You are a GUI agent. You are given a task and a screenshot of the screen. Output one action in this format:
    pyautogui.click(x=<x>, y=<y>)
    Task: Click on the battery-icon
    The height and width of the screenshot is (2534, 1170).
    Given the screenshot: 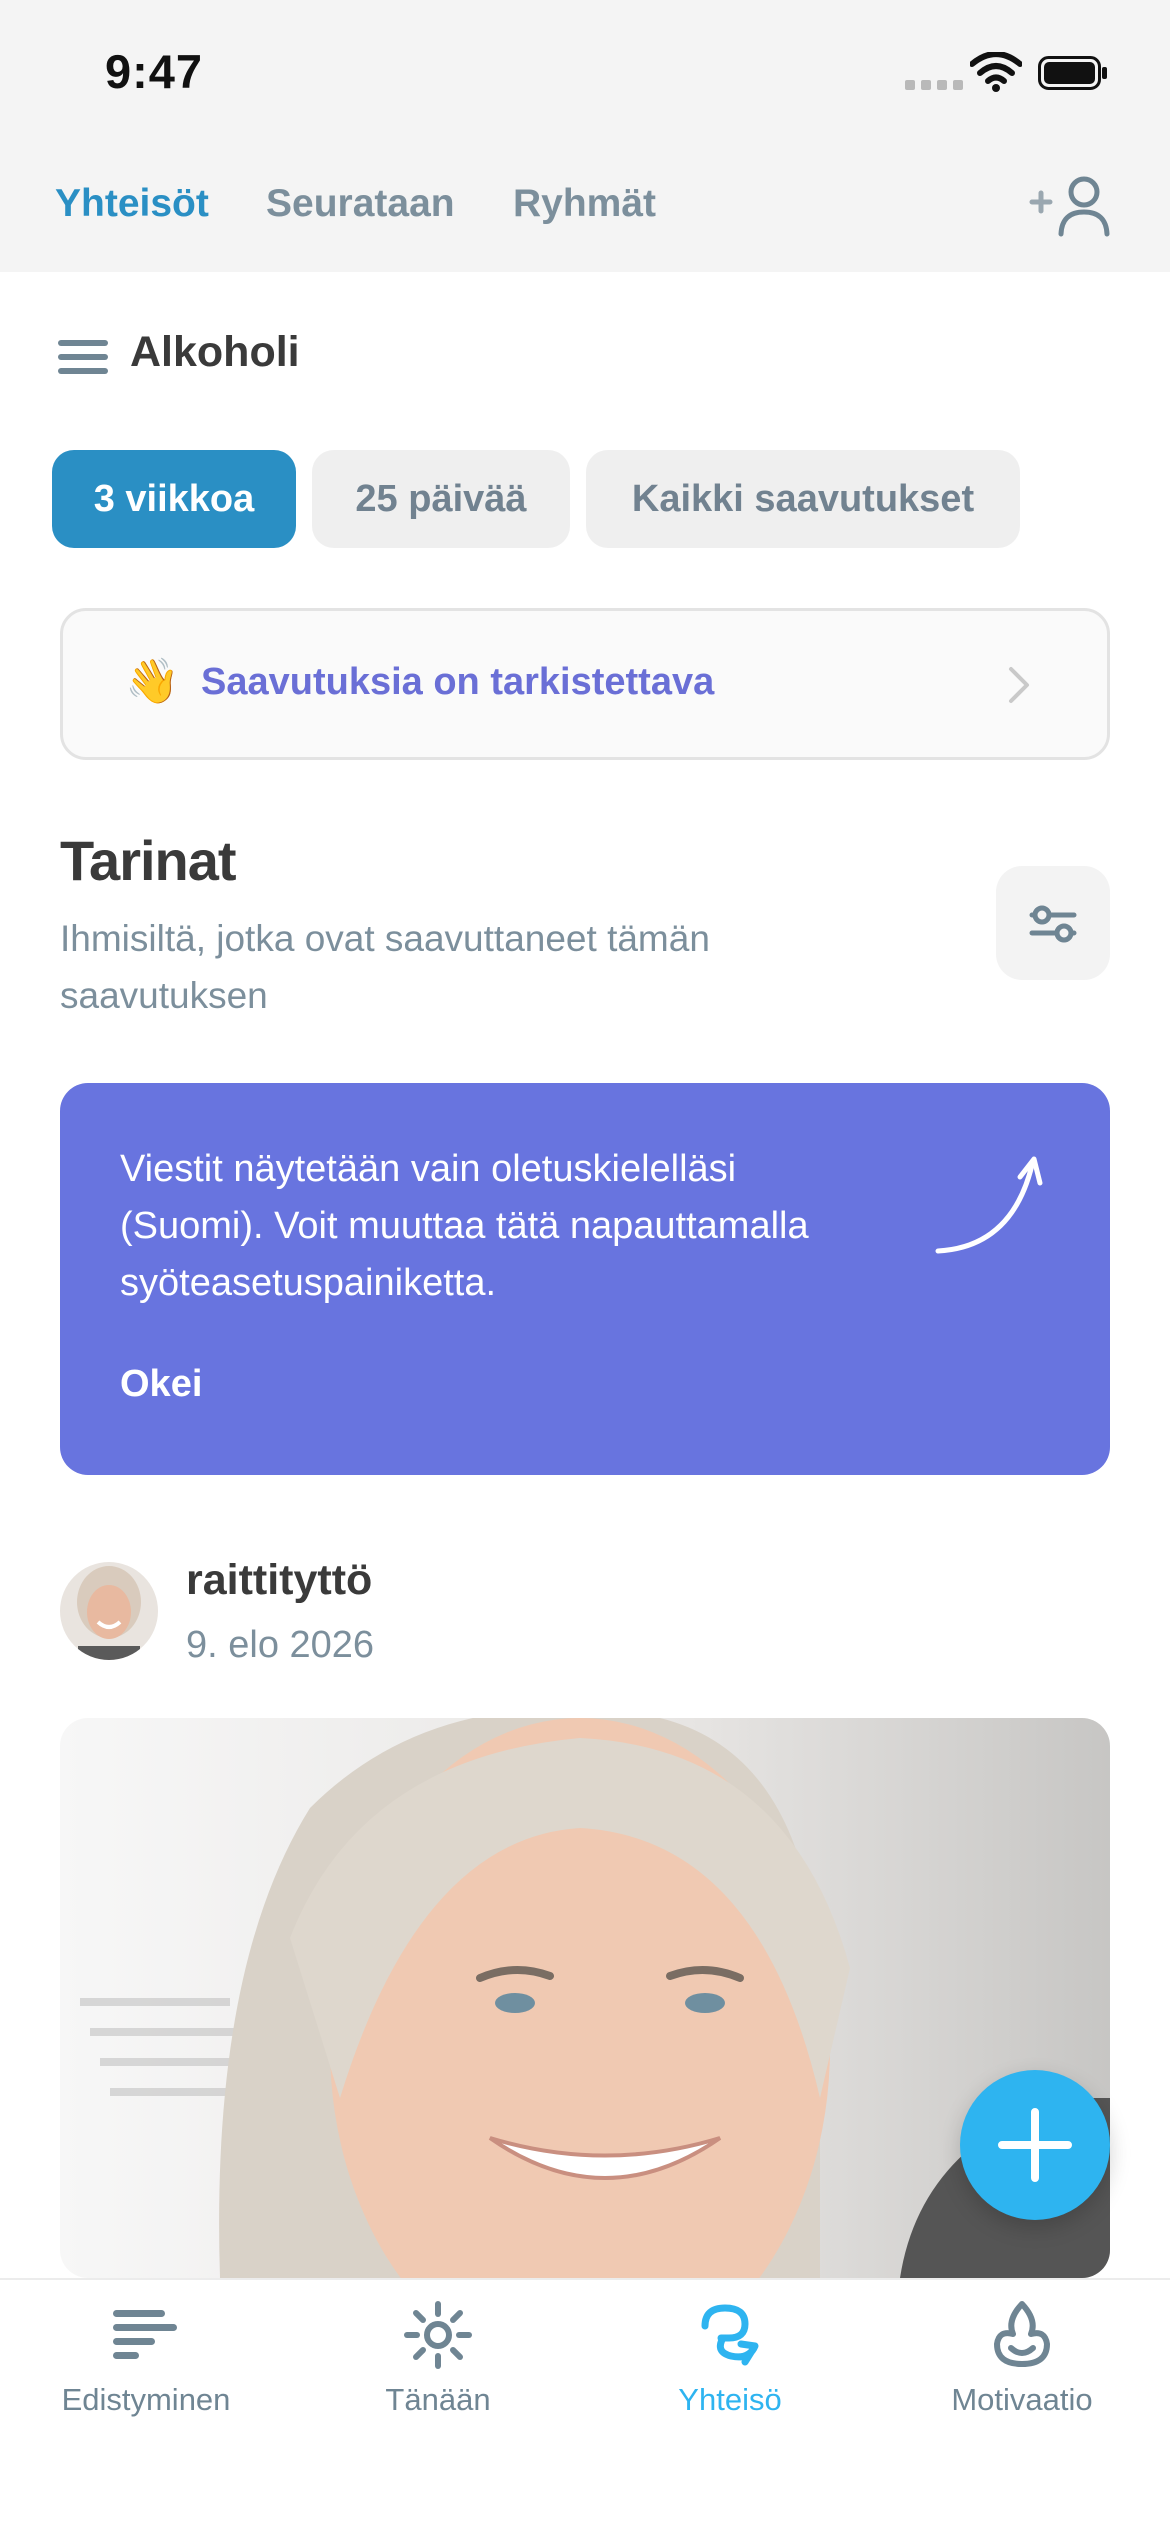 What is the action you would take?
    pyautogui.click(x=1072, y=73)
    